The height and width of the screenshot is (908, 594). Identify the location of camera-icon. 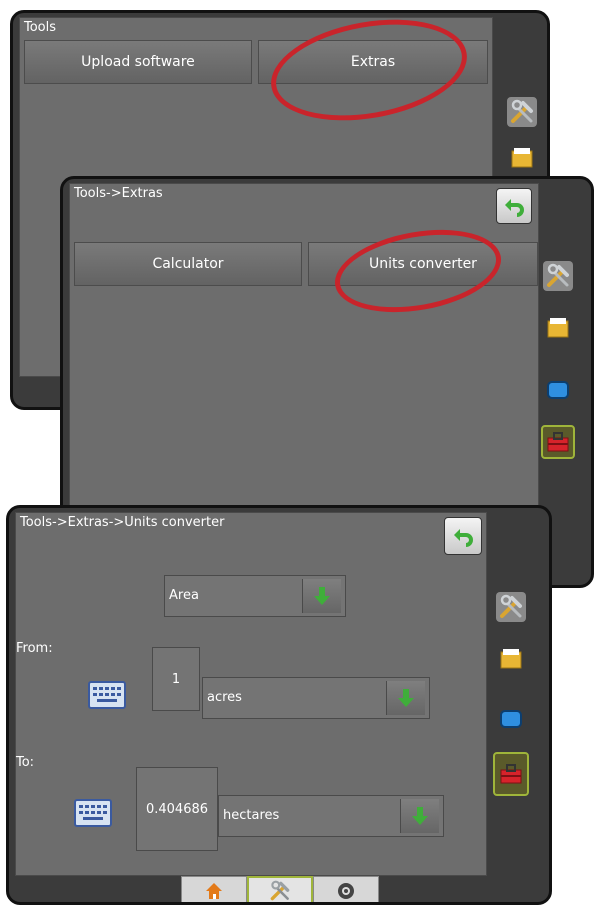
(346, 891).